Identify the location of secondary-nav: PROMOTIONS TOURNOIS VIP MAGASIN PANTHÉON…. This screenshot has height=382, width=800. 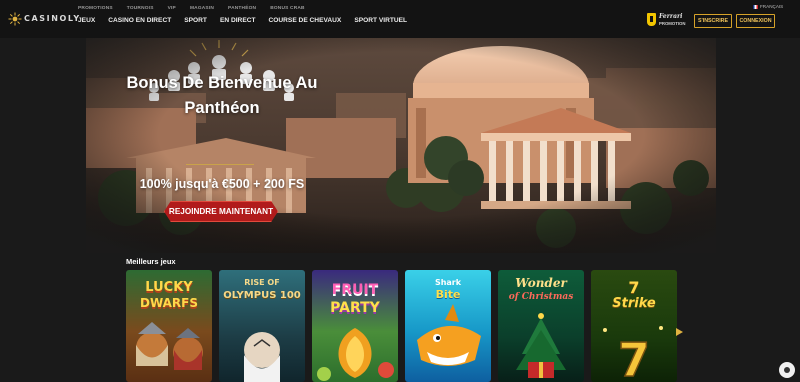
(191, 8).